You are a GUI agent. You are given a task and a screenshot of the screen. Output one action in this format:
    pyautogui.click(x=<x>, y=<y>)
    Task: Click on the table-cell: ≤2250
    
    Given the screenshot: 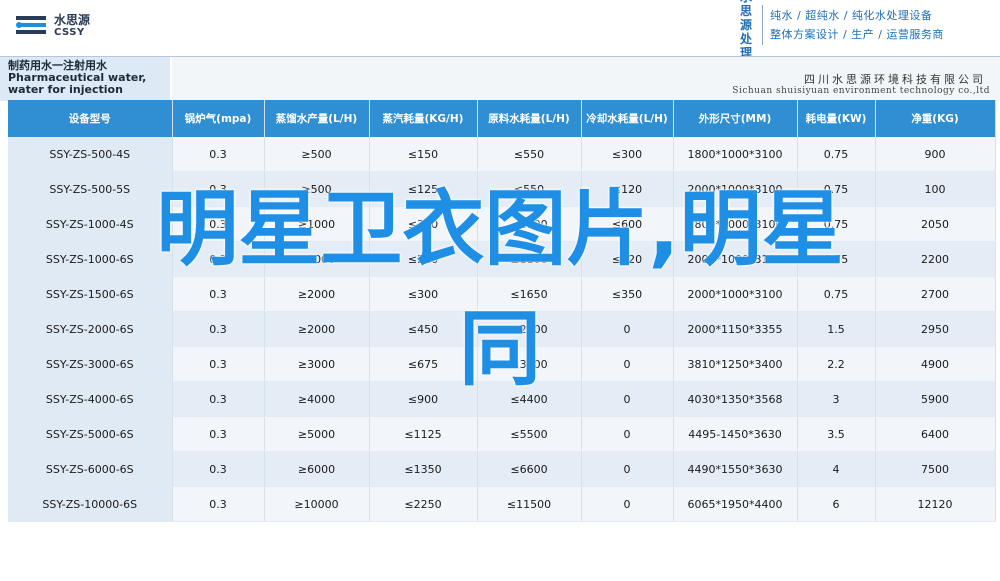 What is the action you would take?
    pyautogui.click(x=423, y=504)
    